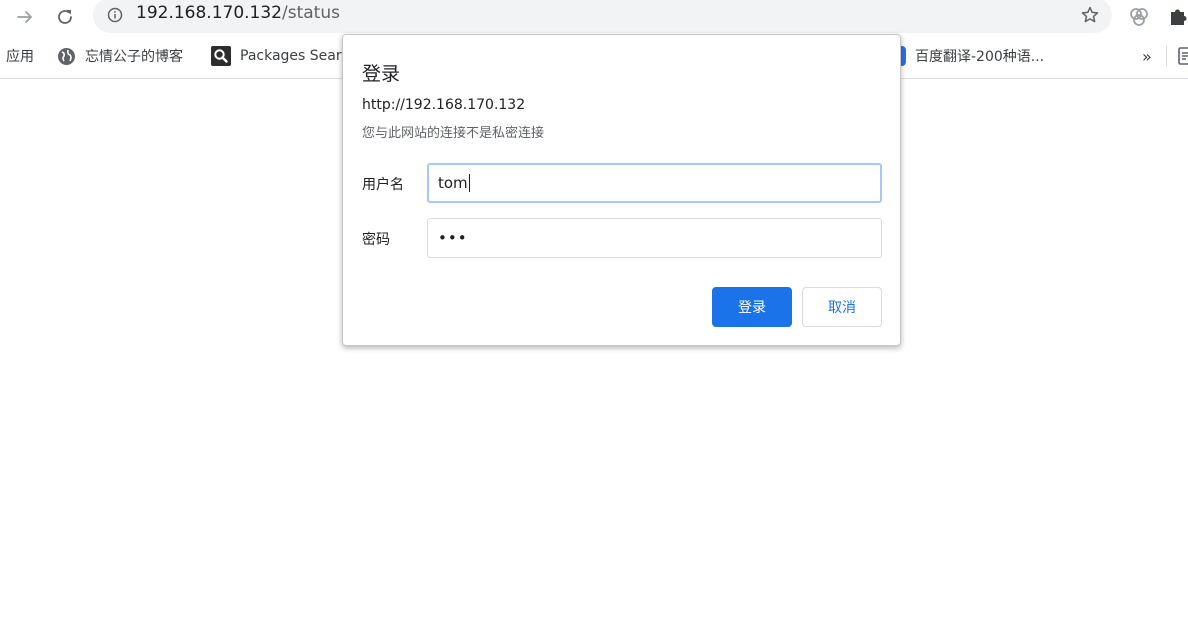  I want to click on bookmark-apps: 应用, so click(20, 56).